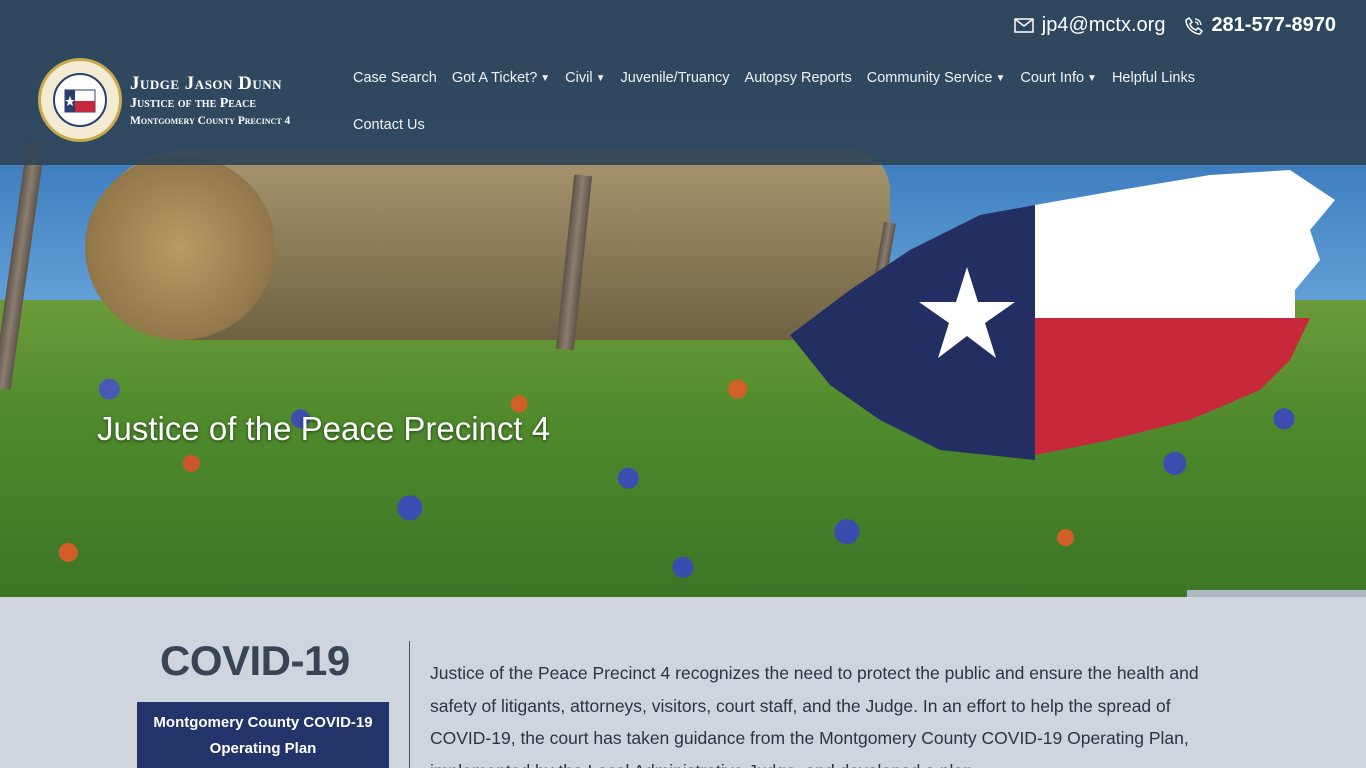  What do you see at coordinates (206, 83) in the screenshot?
I see `brand-judge-name: Judge Jason Dunn` at bounding box center [206, 83].